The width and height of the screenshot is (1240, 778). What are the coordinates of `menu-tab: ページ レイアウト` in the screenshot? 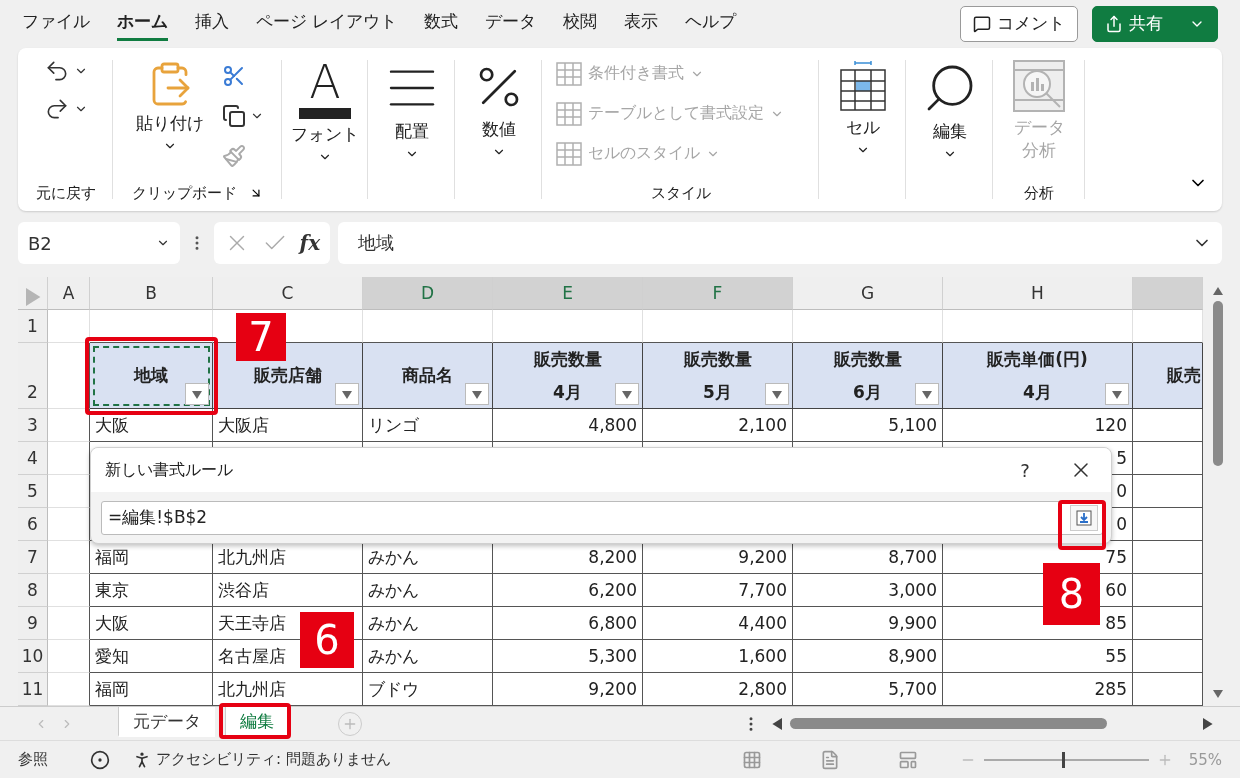 It's located at (327, 24).